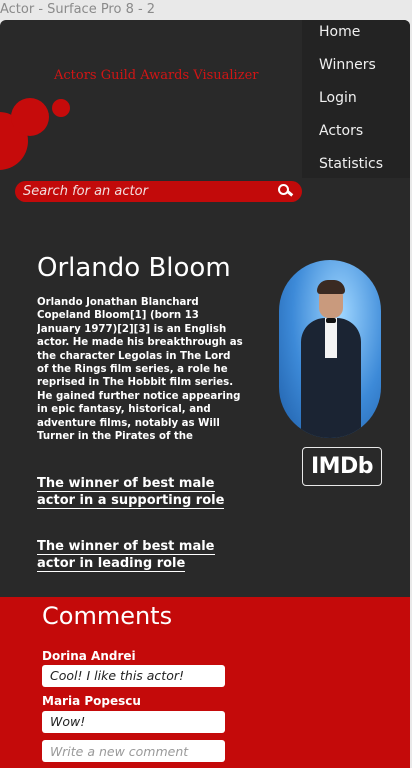 The width and height of the screenshot is (412, 768). What do you see at coordinates (91, 701) in the screenshot?
I see `comment-author: Maria Popescu` at bounding box center [91, 701].